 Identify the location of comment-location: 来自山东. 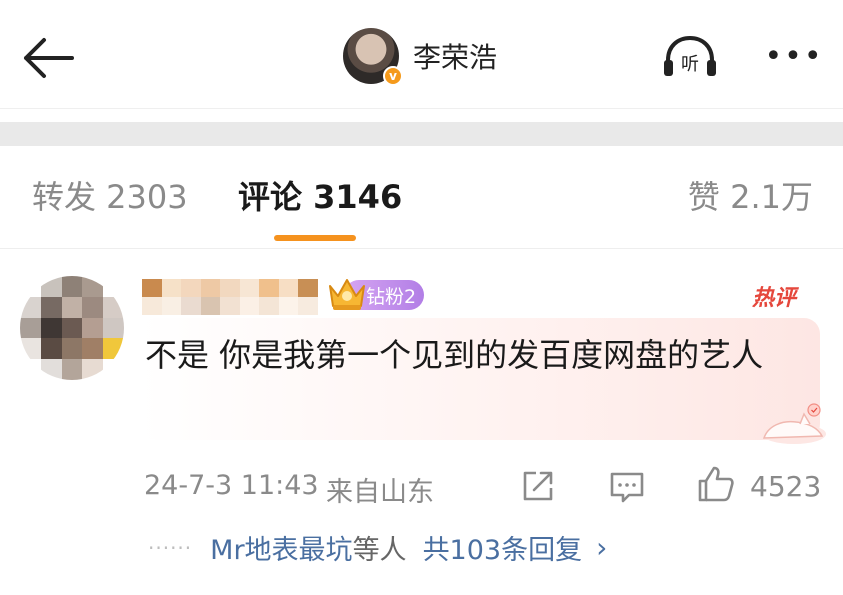
(380, 492).